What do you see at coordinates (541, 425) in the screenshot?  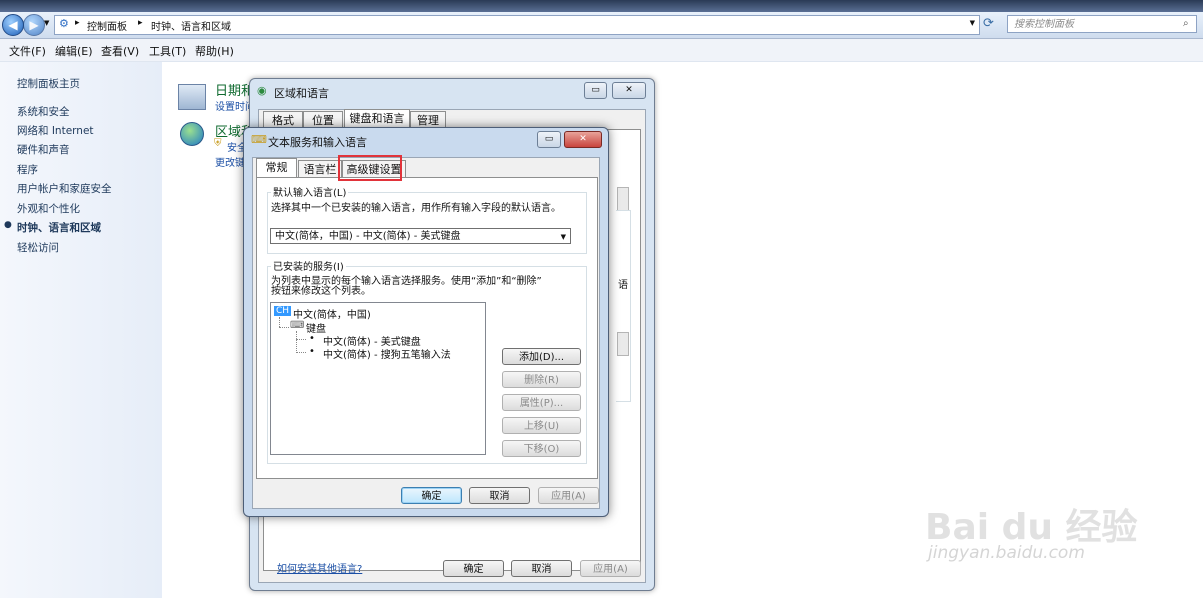 I see `move-up-button: 上移(U)` at bounding box center [541, 425].